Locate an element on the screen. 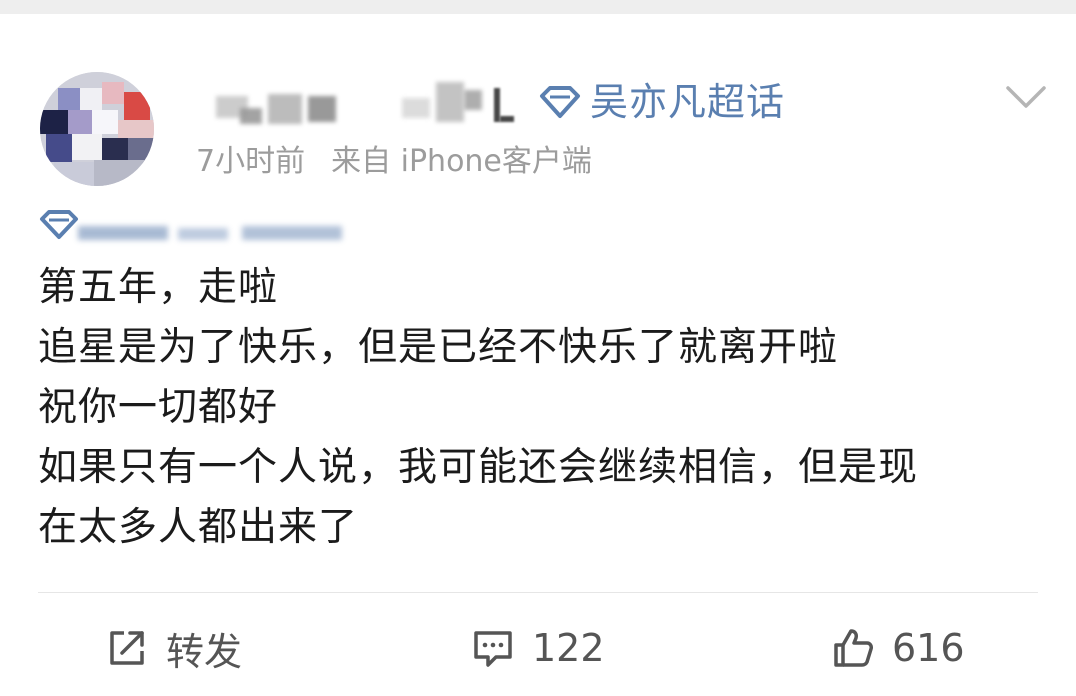  supertopic-link: 吴亦凡超话 is located at coordinates (661, 102).